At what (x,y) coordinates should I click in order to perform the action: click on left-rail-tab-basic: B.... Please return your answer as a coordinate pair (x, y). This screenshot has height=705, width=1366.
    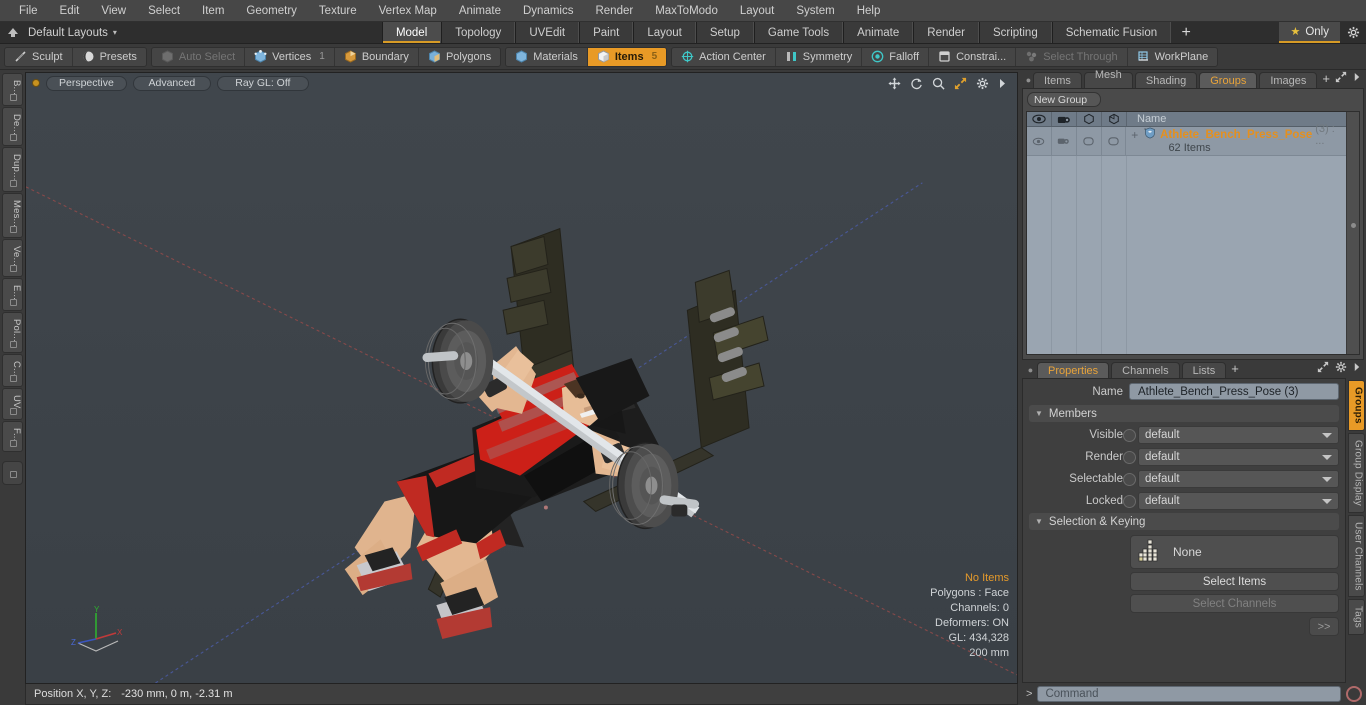
    Looking at the image, I should click on (12, 90).